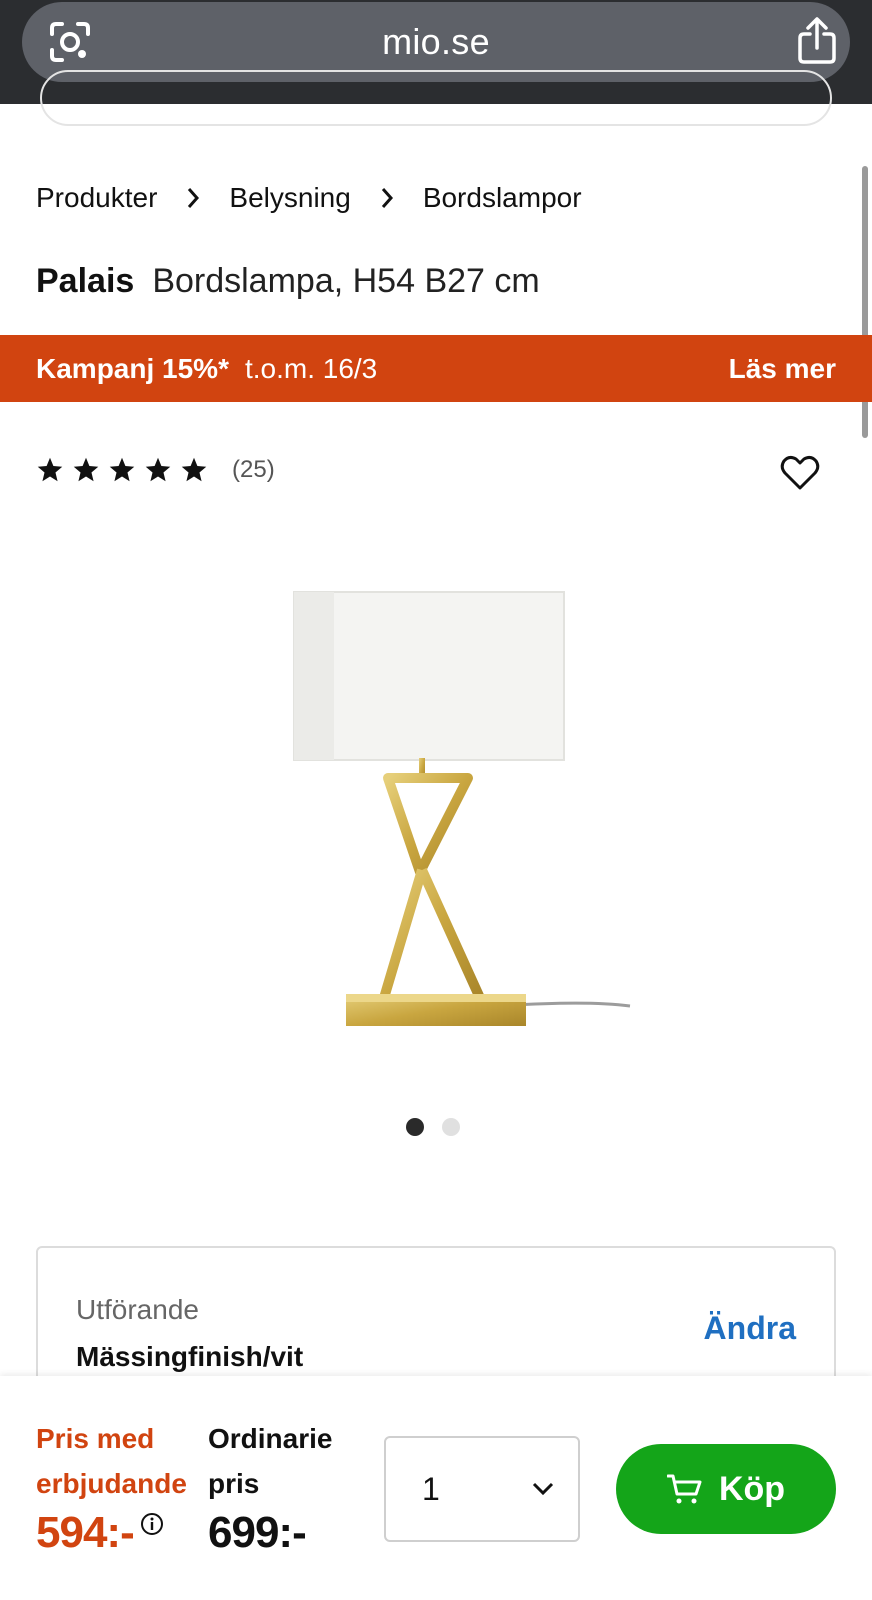  What do you see at coordinates (543, 1489) in the screenshot?
I see `chevron-down-icon` at bounding box center [543, 1489].